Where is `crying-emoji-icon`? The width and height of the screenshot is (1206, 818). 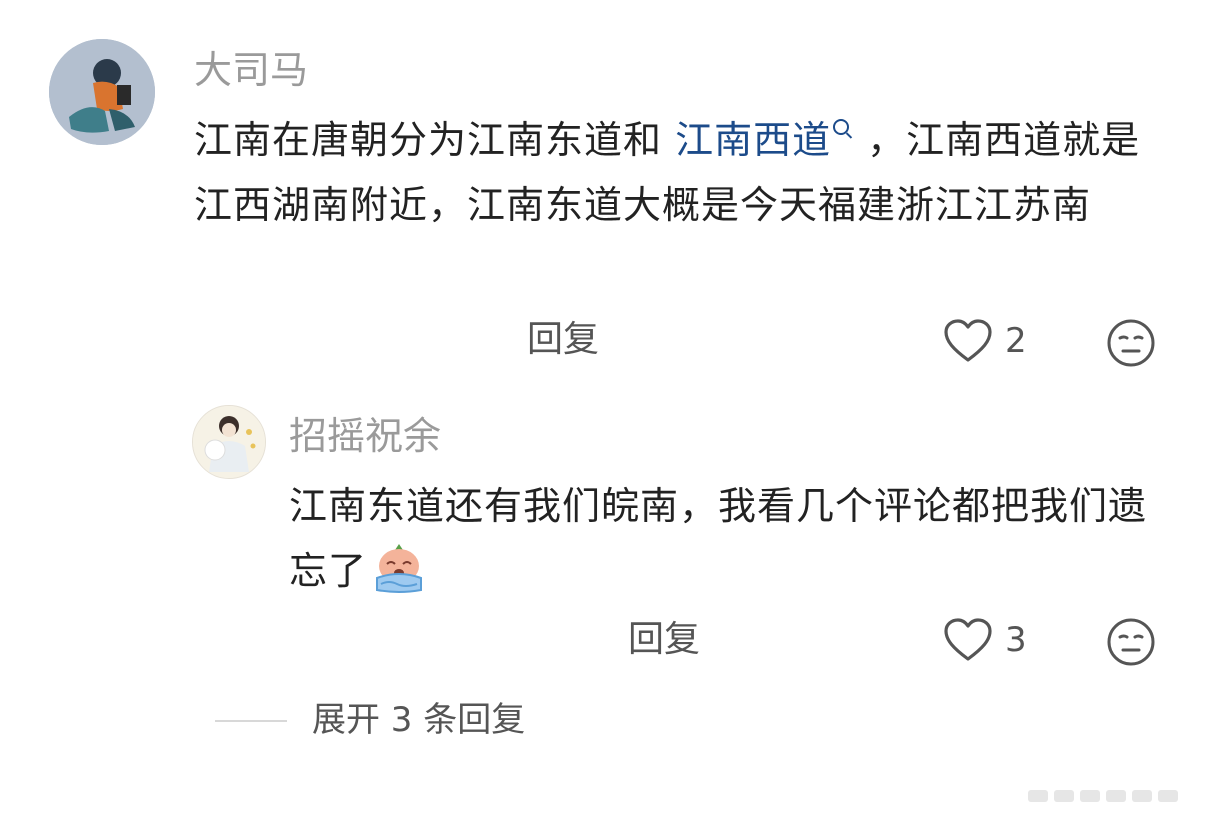
crying-emoji-icon is located at coordinates (399, 567).